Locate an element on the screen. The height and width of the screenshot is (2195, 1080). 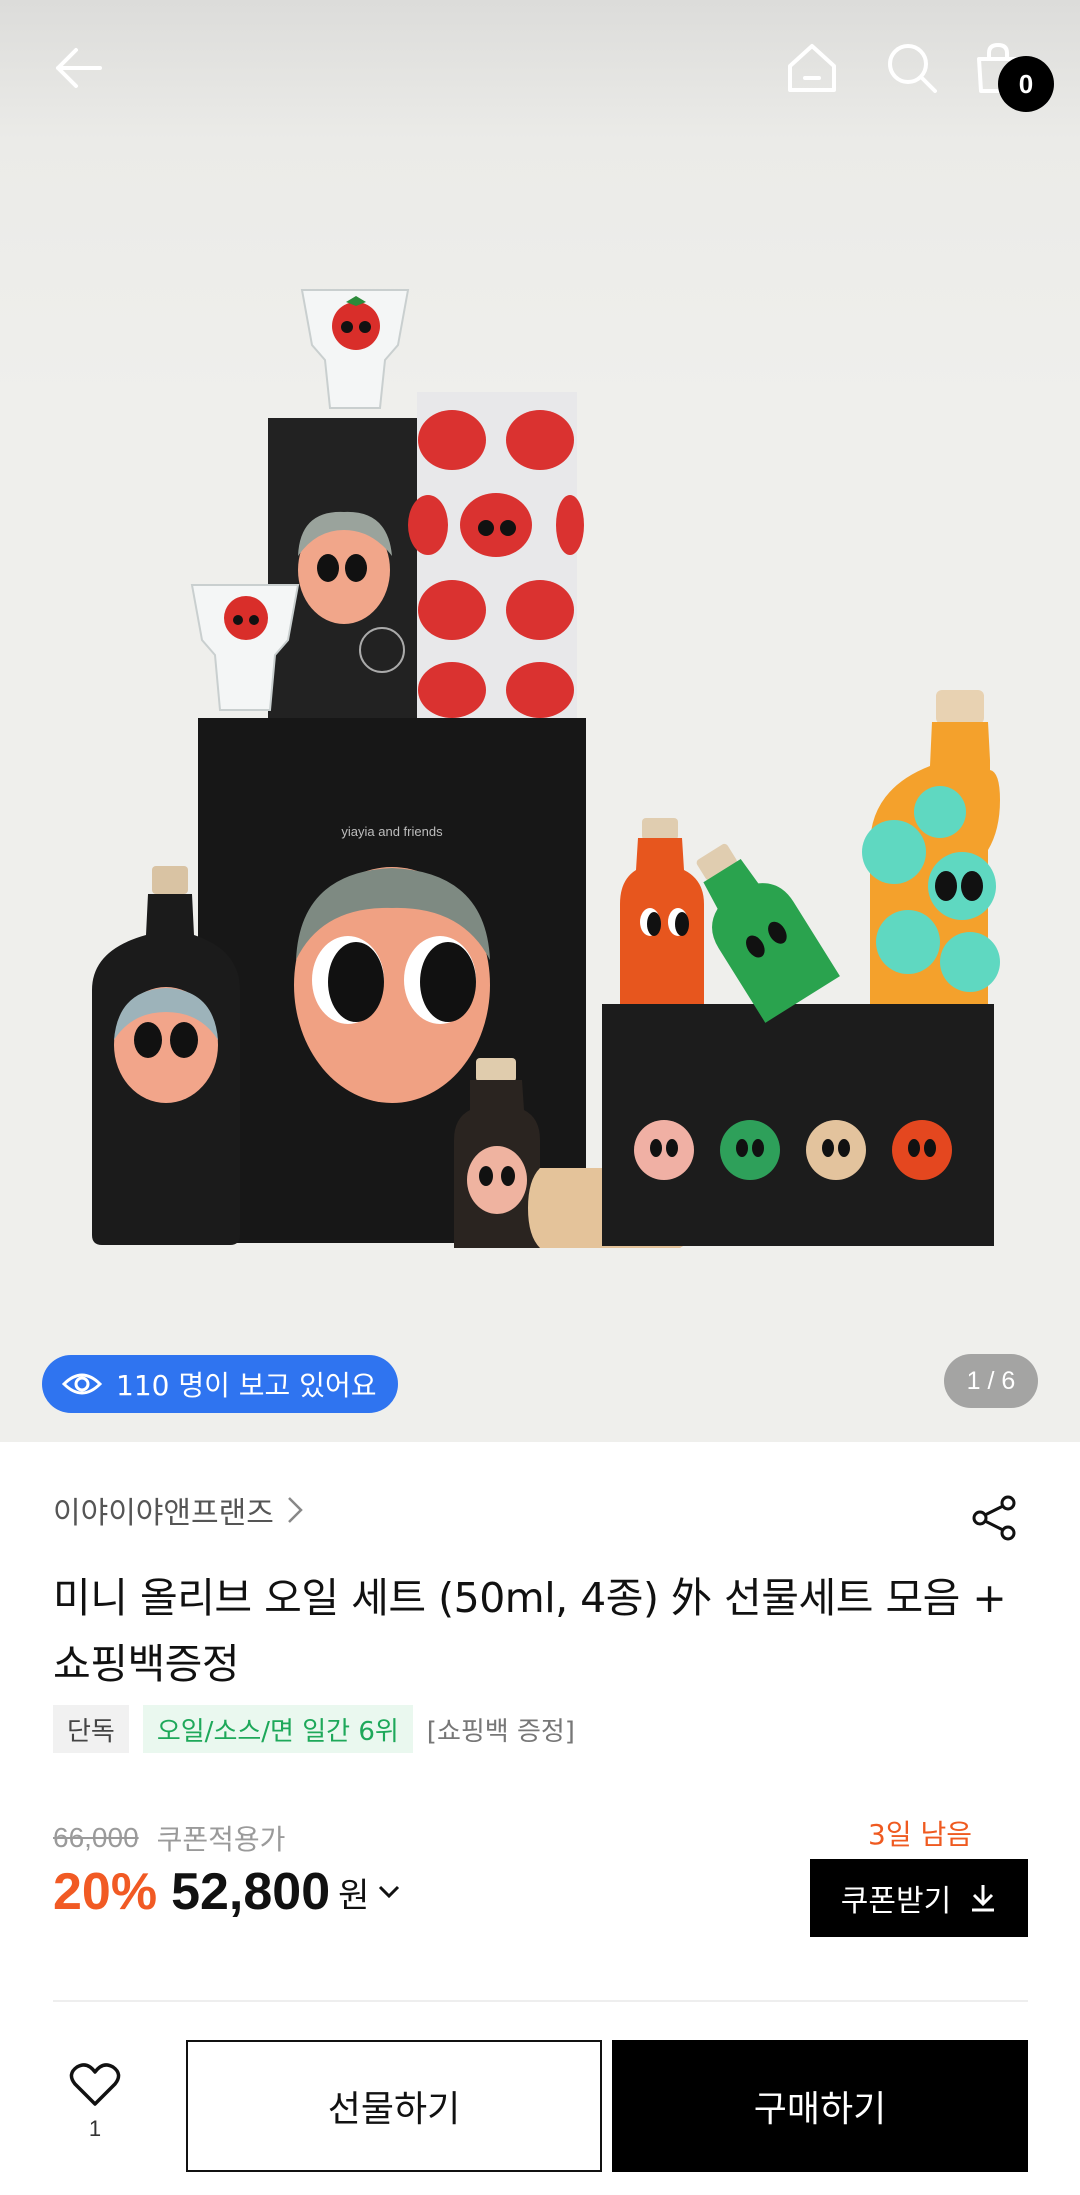
coupon-days-left: 3일 남음 is located at coordinates (920, 1834).